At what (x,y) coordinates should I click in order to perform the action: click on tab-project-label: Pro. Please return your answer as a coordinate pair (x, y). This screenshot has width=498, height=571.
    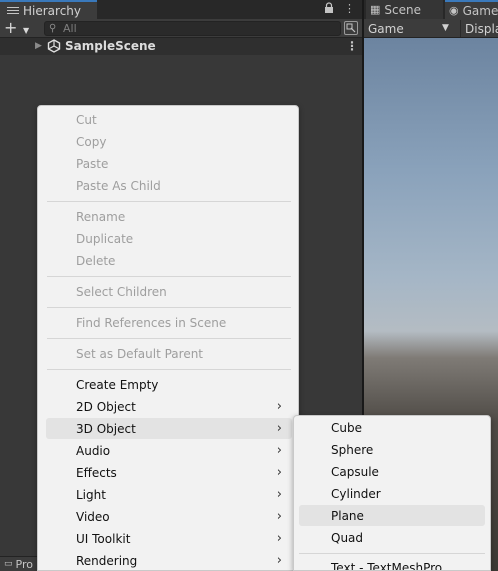
    Looking at the image, I should click on (24, 564).